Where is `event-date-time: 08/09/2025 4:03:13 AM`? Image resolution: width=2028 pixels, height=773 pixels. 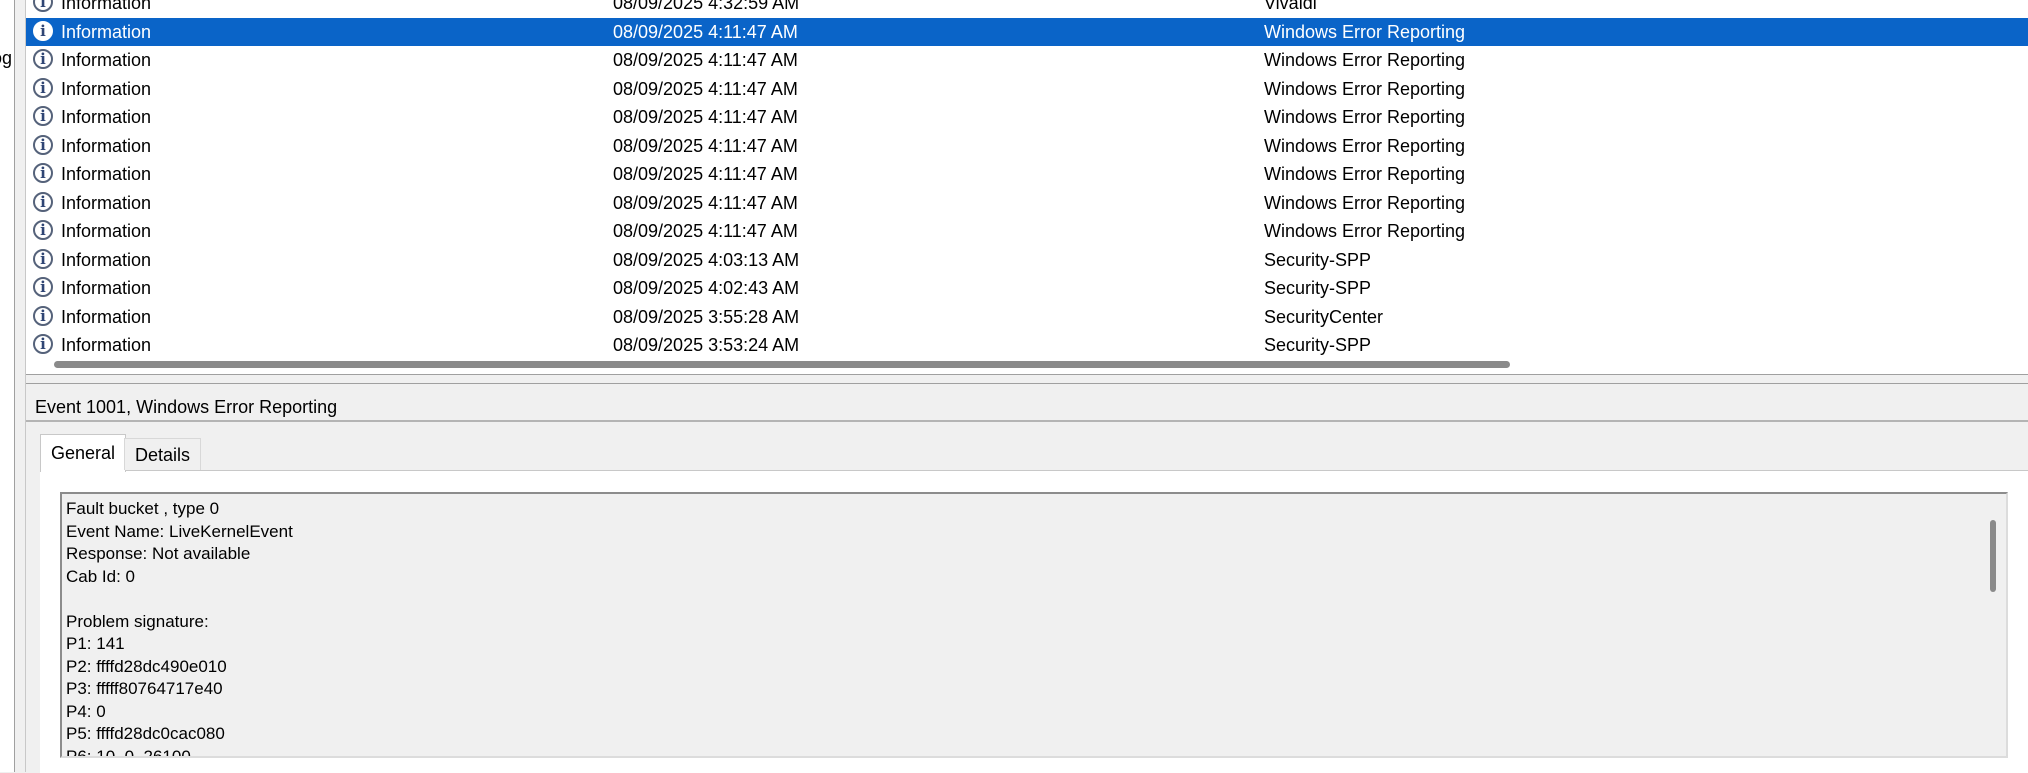
event-date-time: 08/09/2025 4:03:13 AM is located at coordinates (706, 259).